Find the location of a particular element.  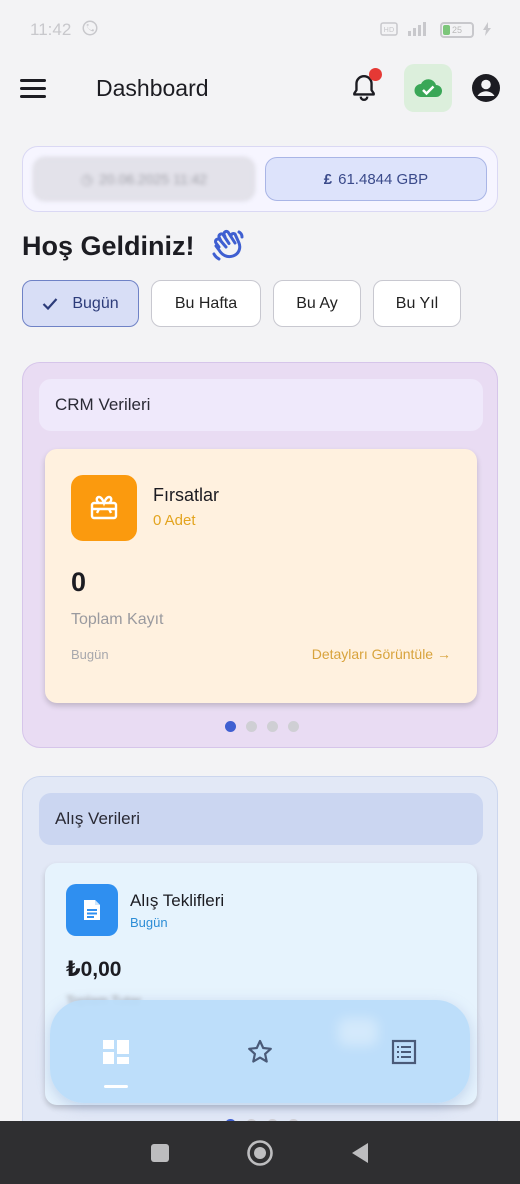

currency-chip: £ 61.4844 GBP is located at coordinates (376, 179).